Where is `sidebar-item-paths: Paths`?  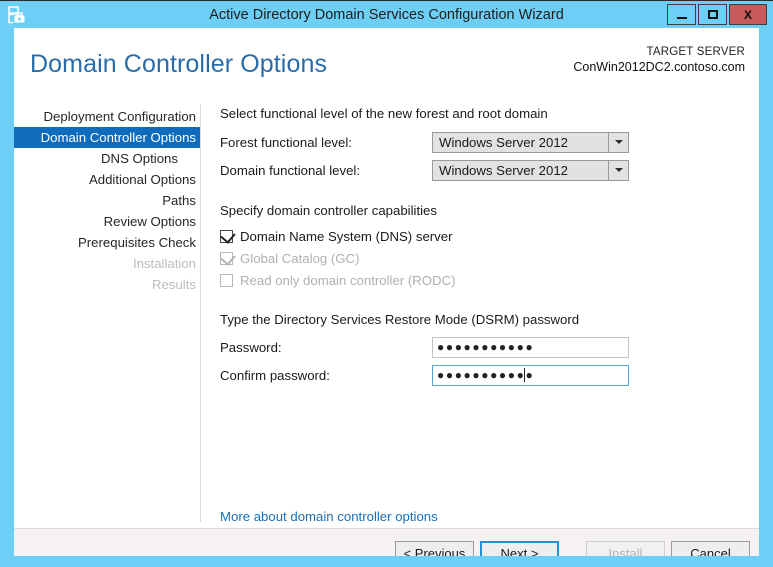
sidebar-item-paths: Paths is located at coordinates (107, 200).